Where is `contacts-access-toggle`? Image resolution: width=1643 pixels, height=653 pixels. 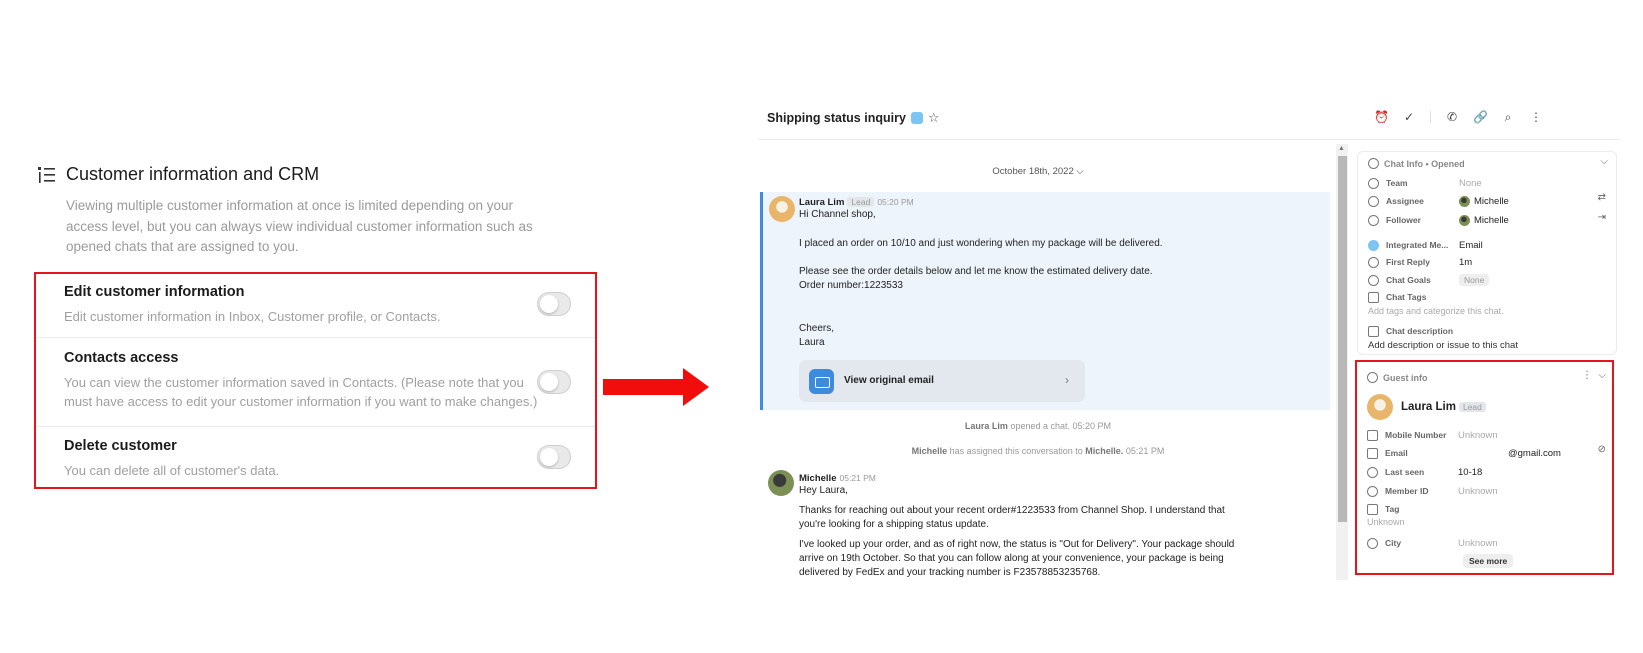
contacts-access-toggle is located at coordinates (554, 382).